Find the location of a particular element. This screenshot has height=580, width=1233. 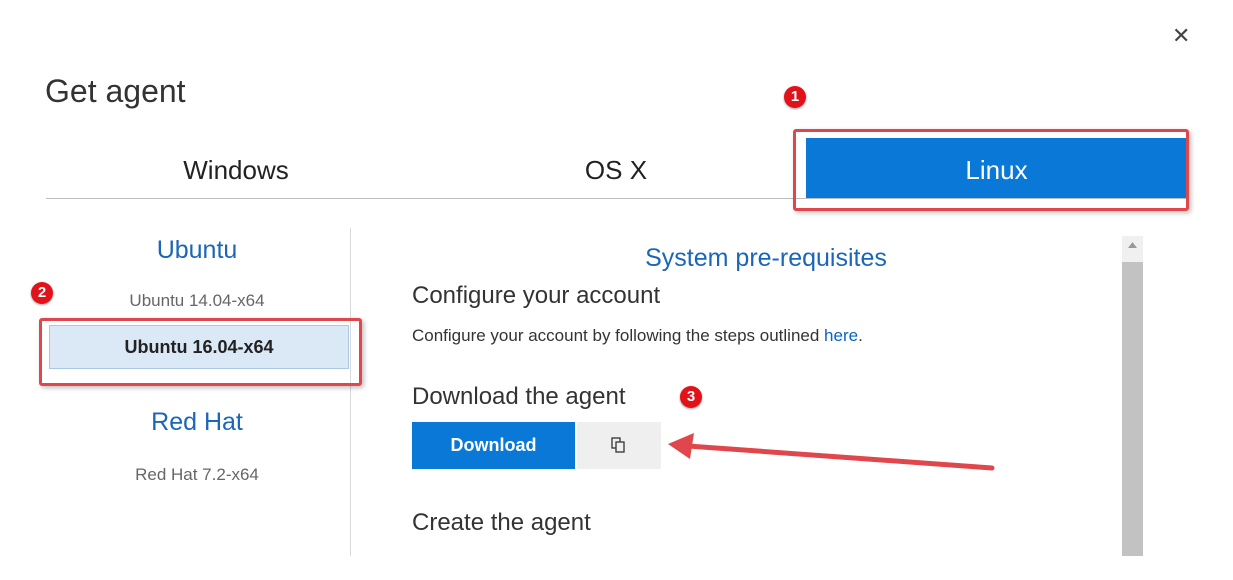

dialog-title: Get agent is located at coordinates (115, 91).